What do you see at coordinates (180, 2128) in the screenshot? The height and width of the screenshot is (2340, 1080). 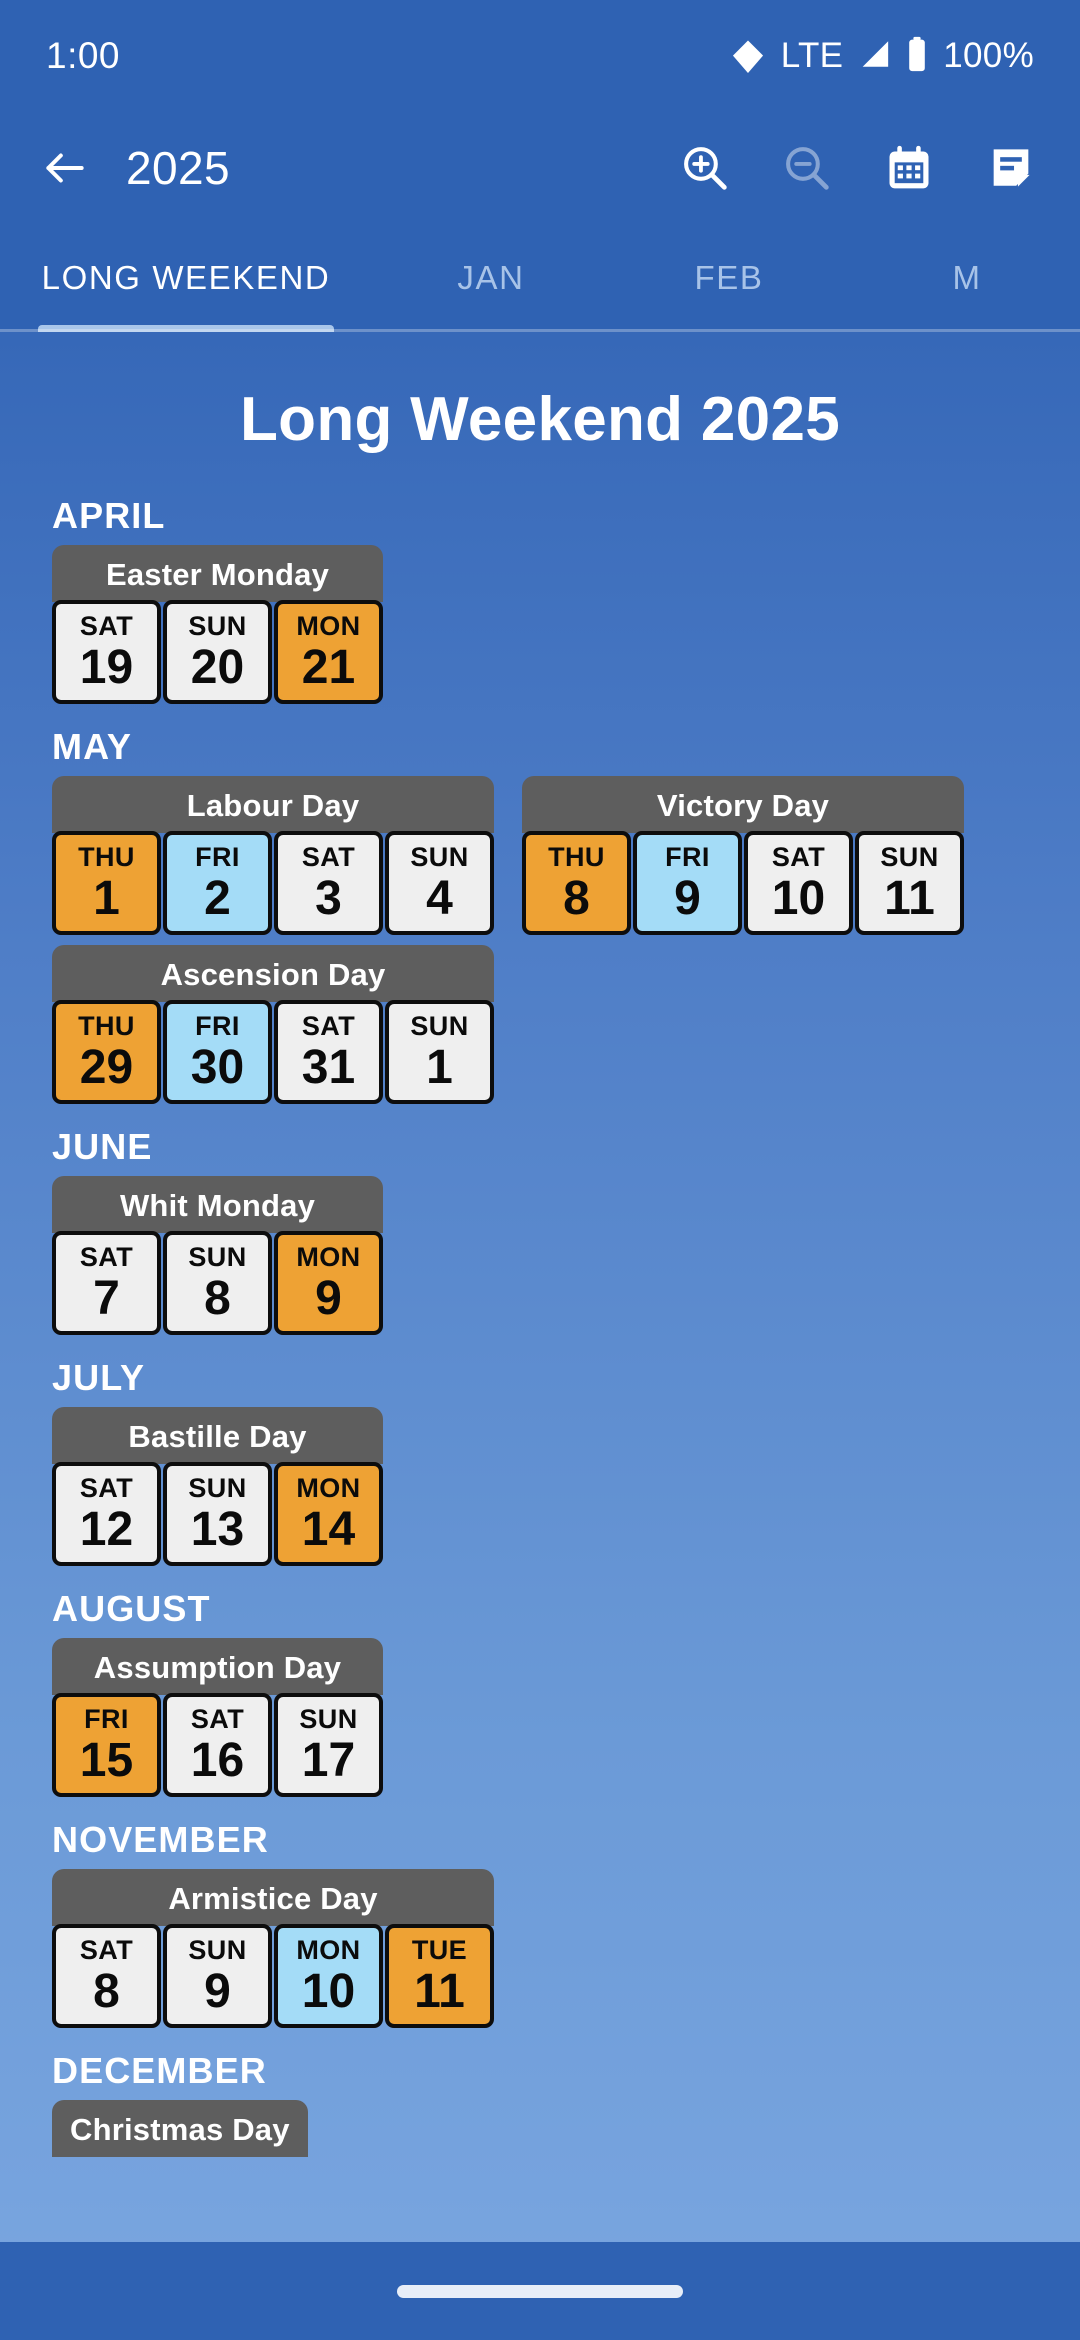 I see `holiday-card: Christmas Day` at bounding box center [180, 2128].